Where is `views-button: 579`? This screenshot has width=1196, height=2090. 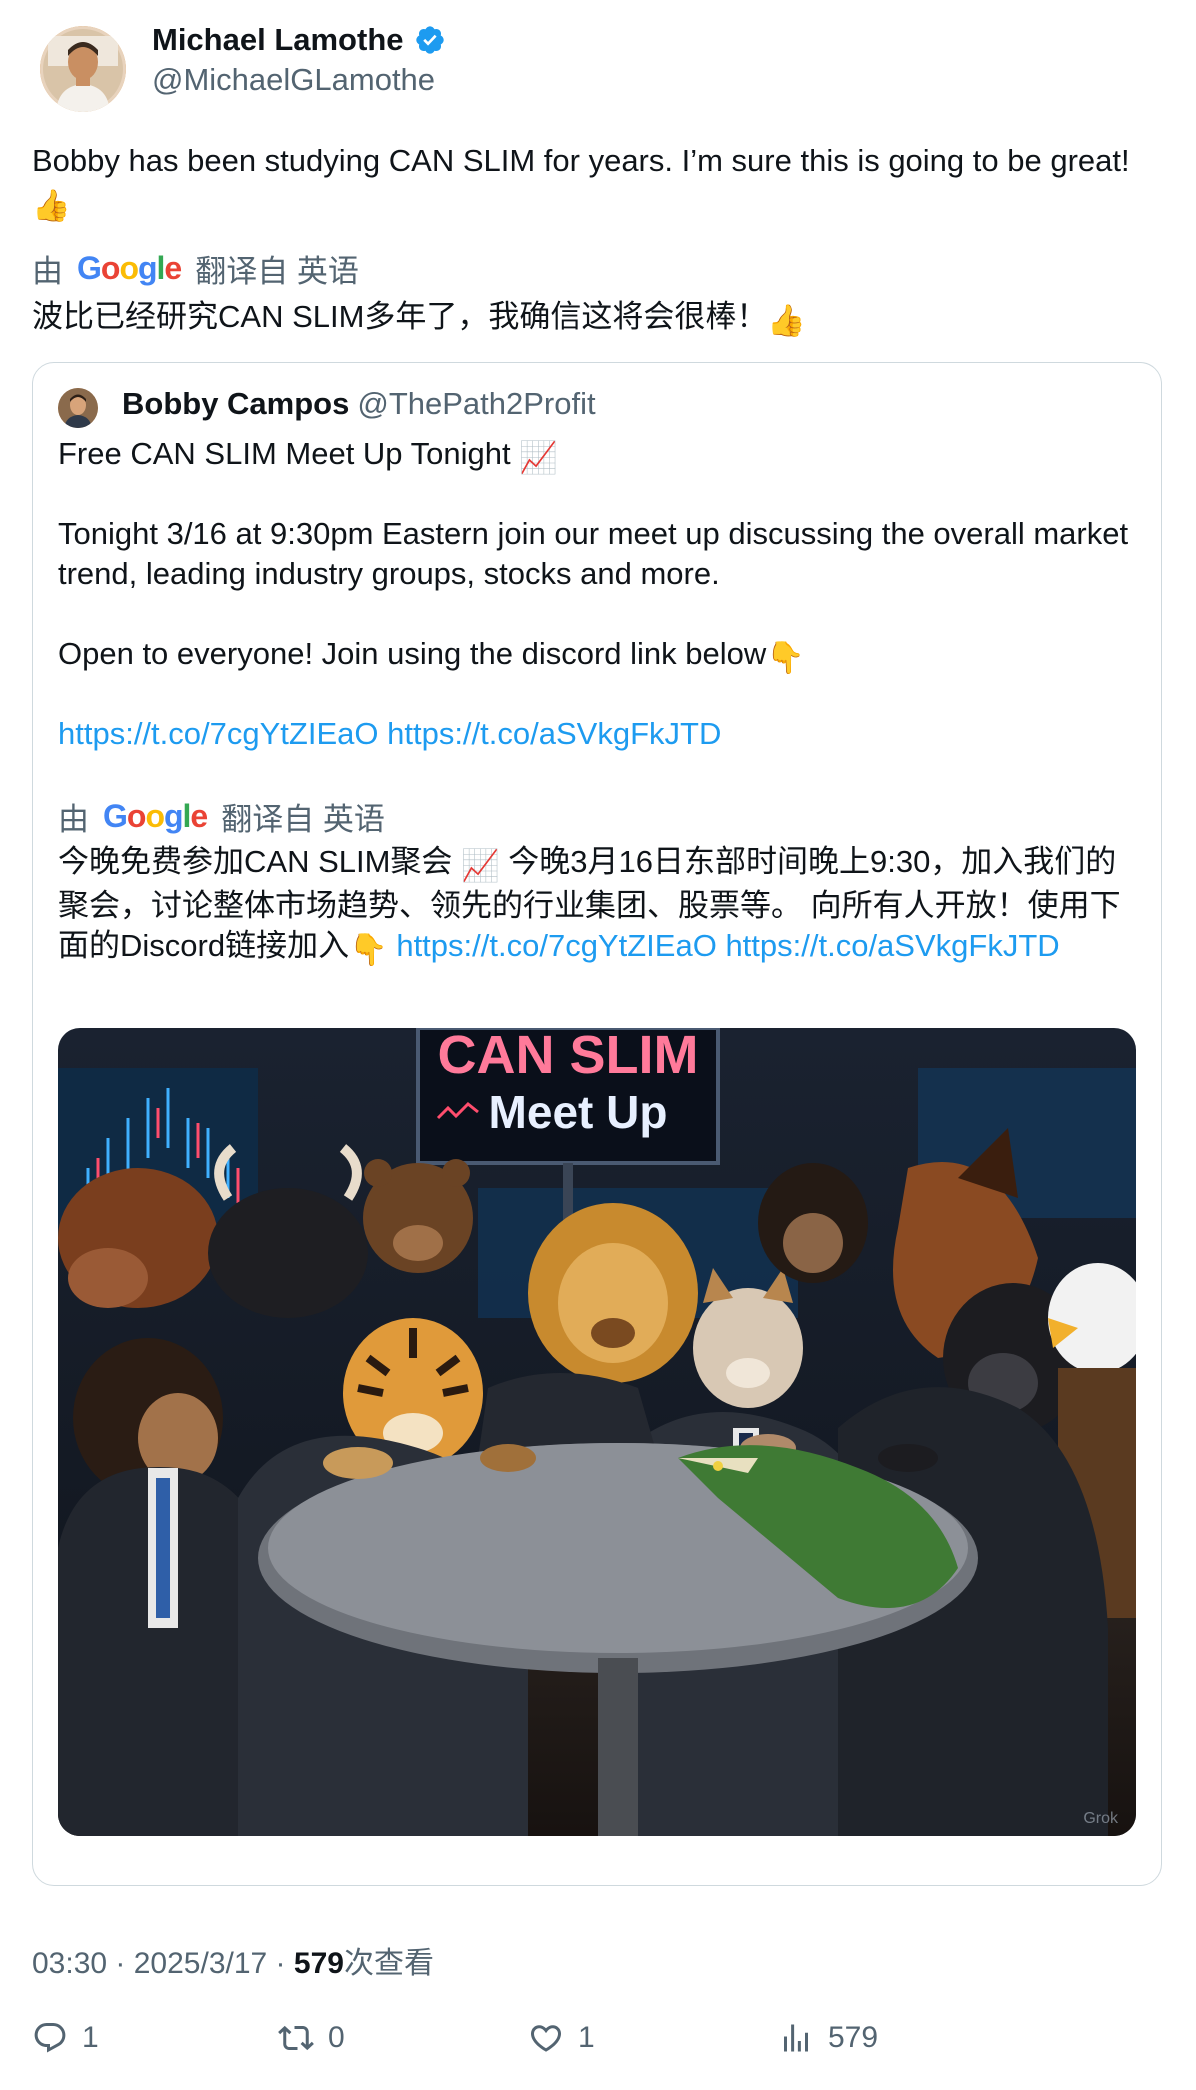
views-button: 579 is located at coordinates (828, 2038).